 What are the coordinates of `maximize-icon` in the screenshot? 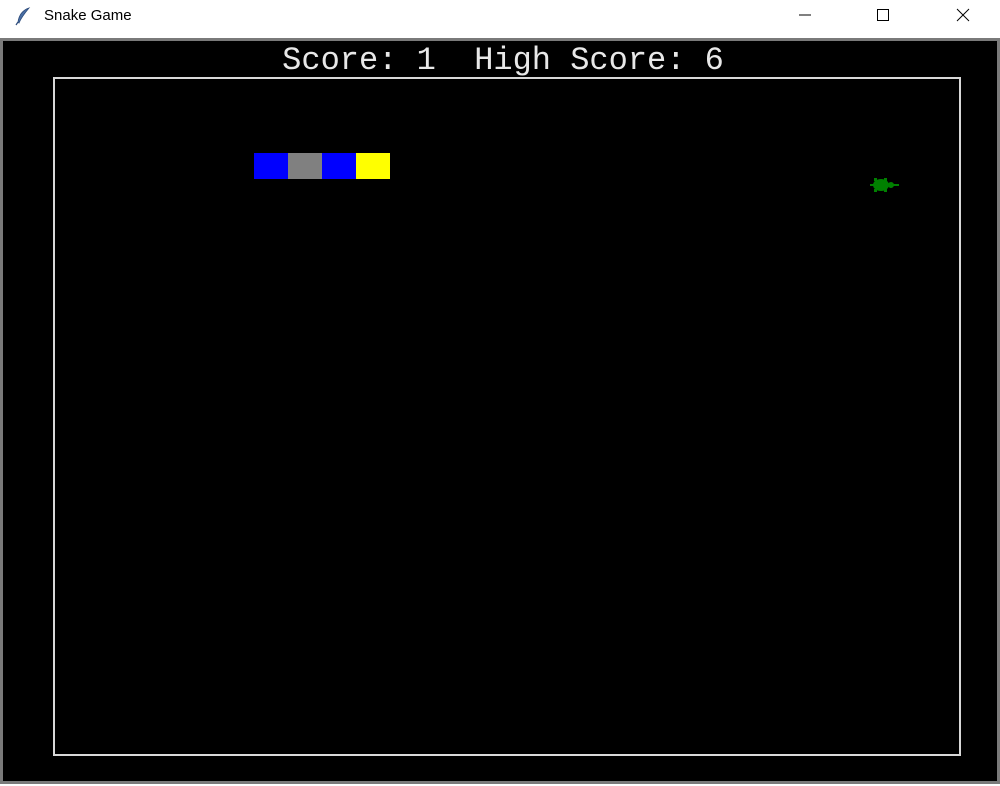 It's located at (883, 17).